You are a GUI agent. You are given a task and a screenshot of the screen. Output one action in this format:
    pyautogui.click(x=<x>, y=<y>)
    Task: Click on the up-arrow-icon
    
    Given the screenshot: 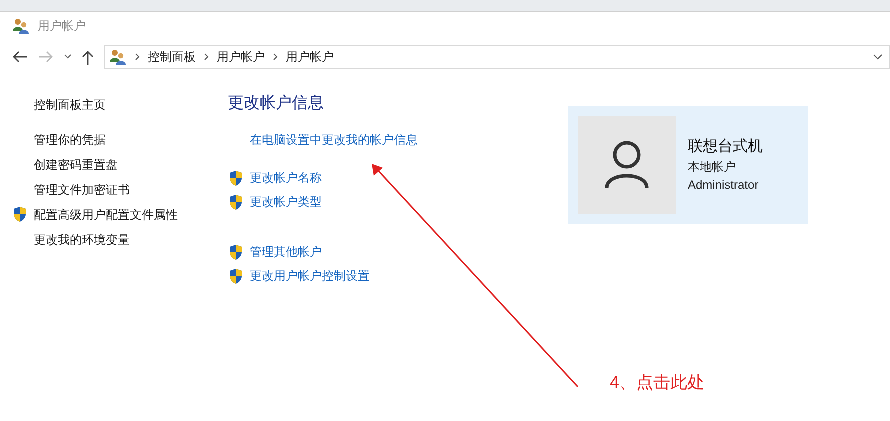 What is the action you would take?
    pyautogui.click(x=88, y=57)
    